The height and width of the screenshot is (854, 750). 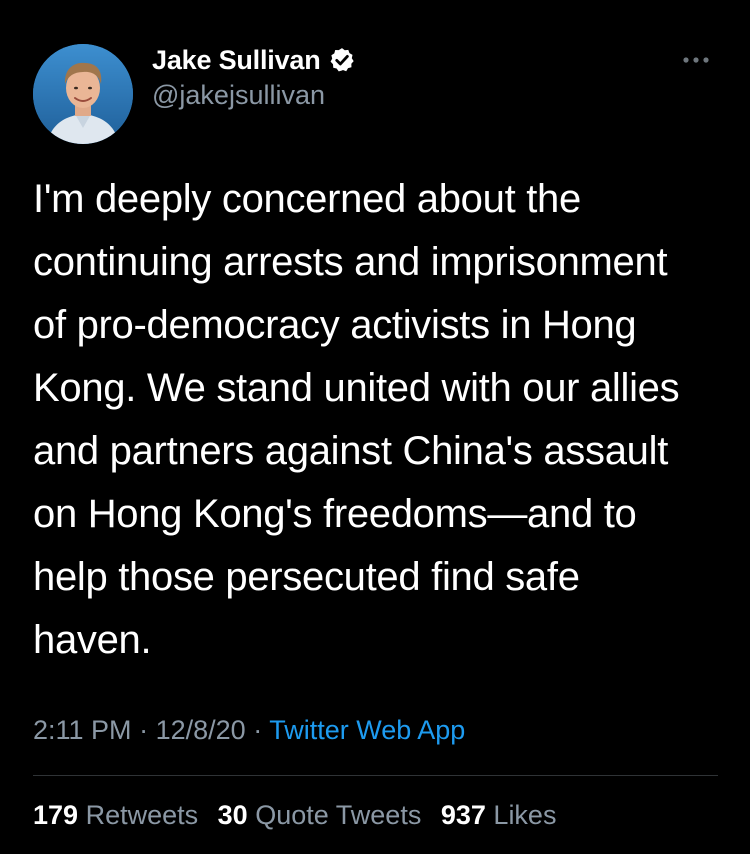 I want to click on author-name-row: Jake Sullivan, so click(x=254, y=60).